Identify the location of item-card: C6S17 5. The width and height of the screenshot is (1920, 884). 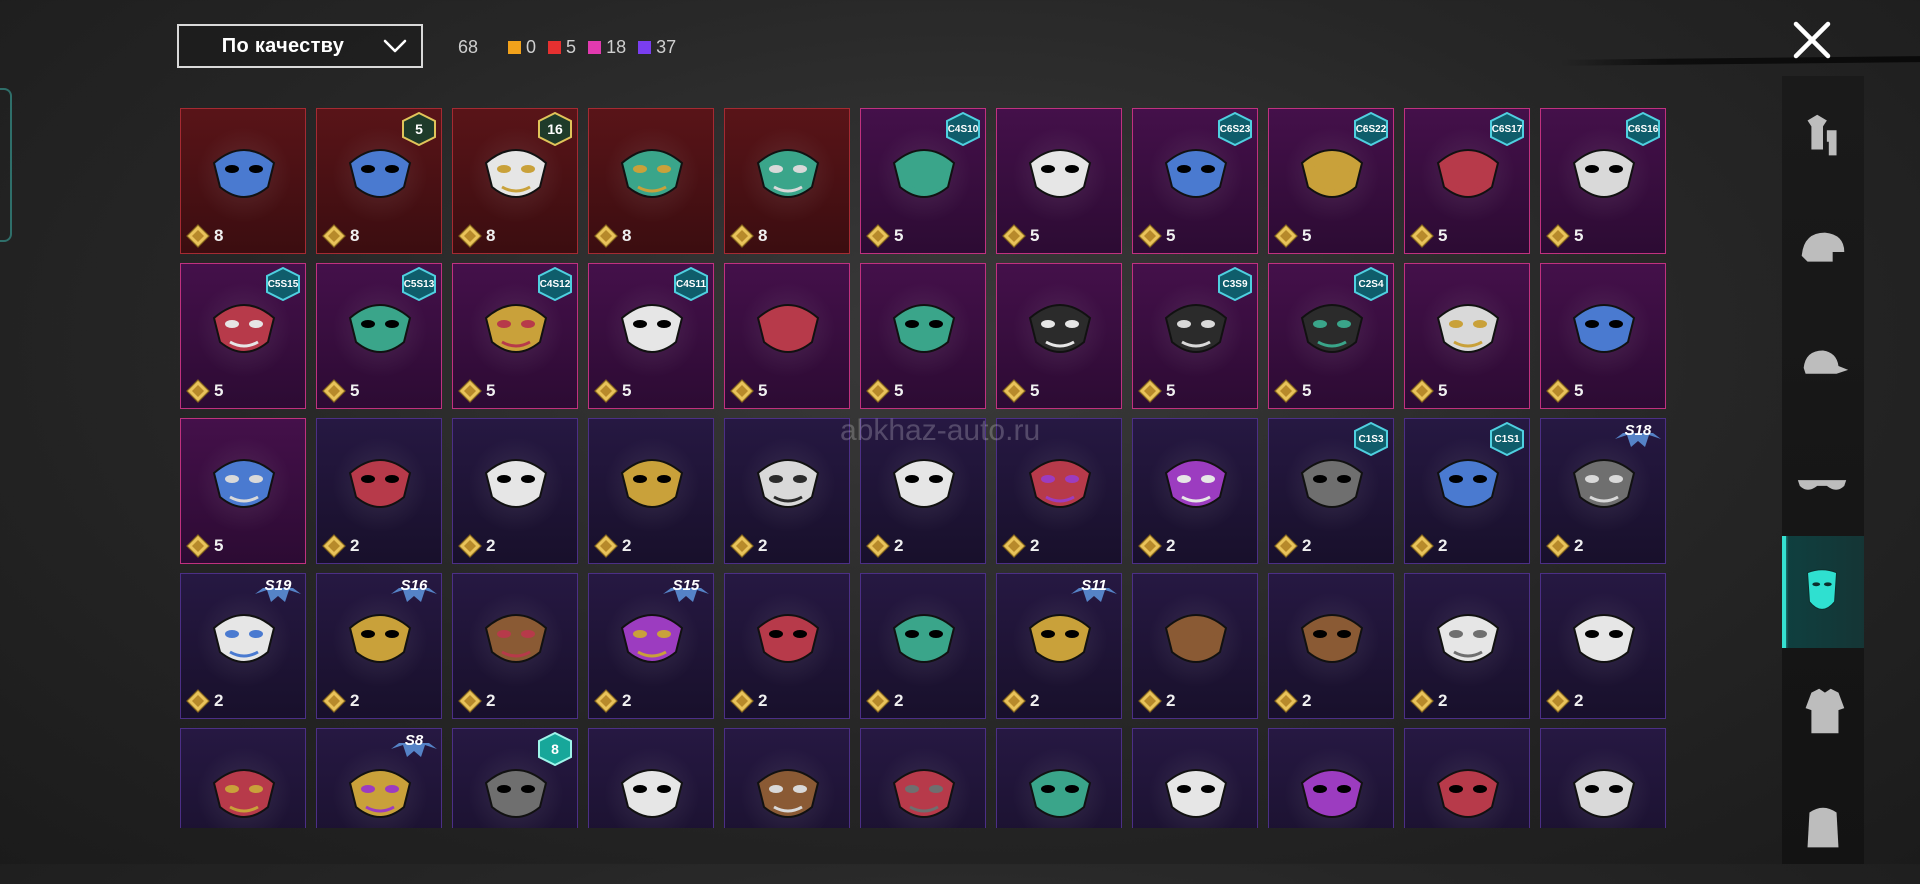
(1467, 181).